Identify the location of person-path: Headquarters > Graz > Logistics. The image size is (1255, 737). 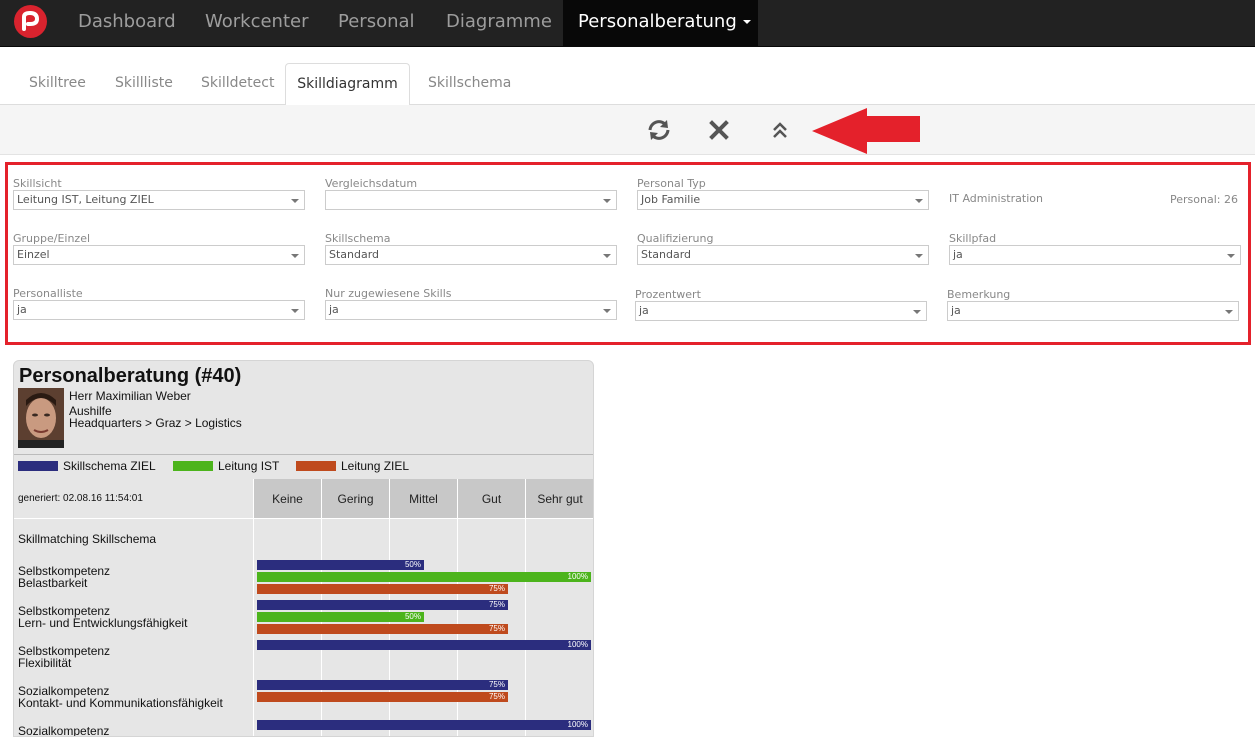
(155, 423).